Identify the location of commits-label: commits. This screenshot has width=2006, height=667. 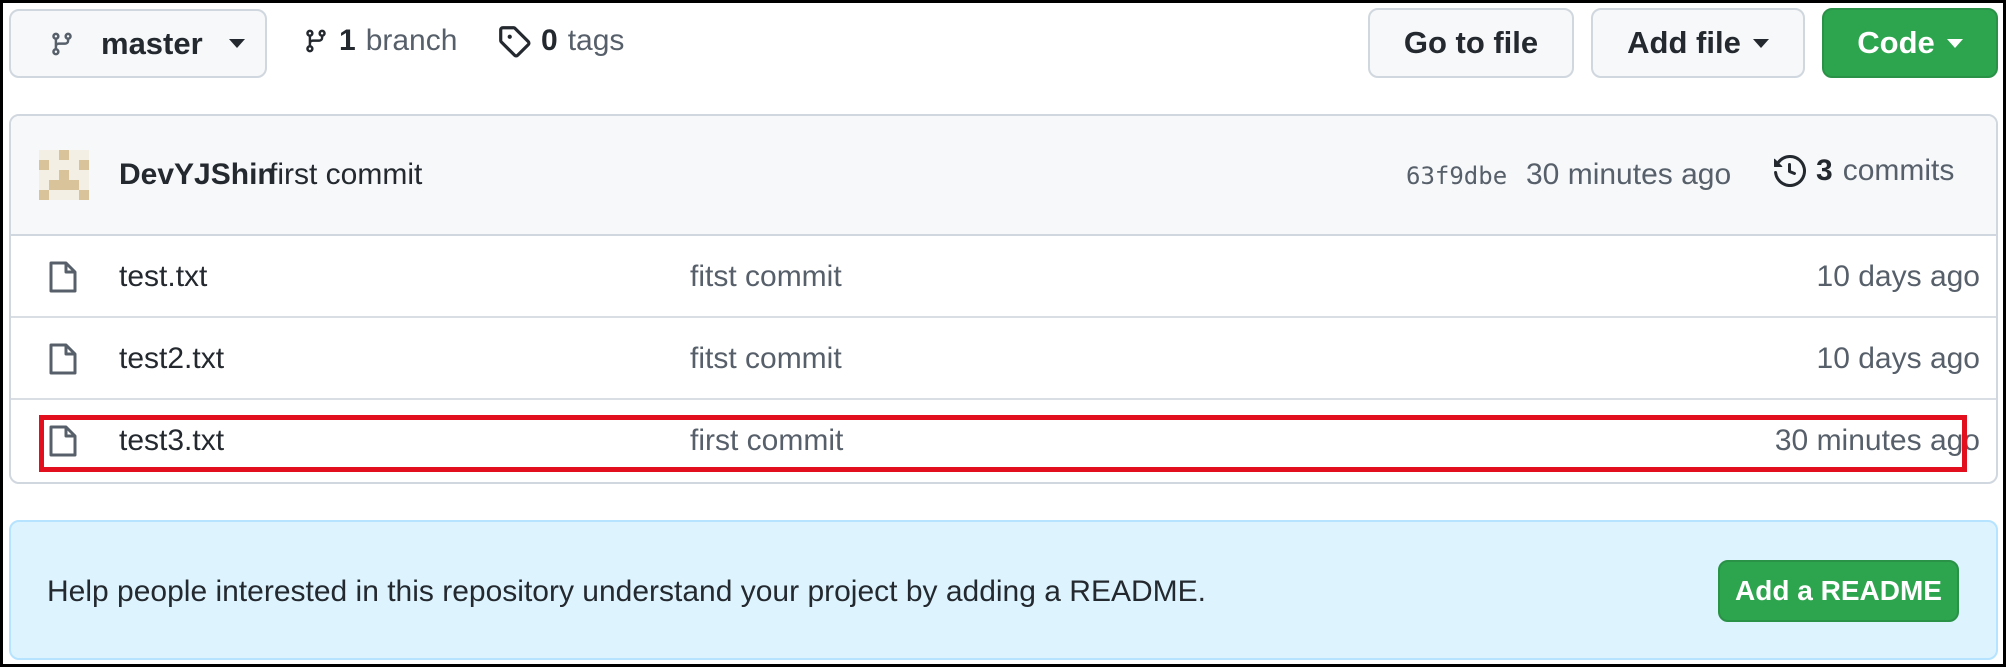
(1898, 170).